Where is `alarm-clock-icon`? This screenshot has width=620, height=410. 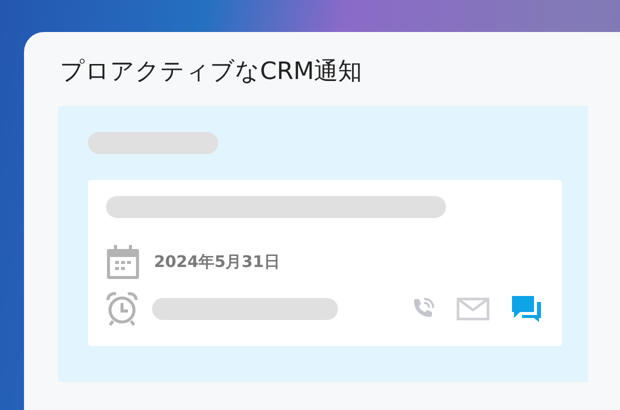 alarm-clock-icon is located at coordinates (122, 309).